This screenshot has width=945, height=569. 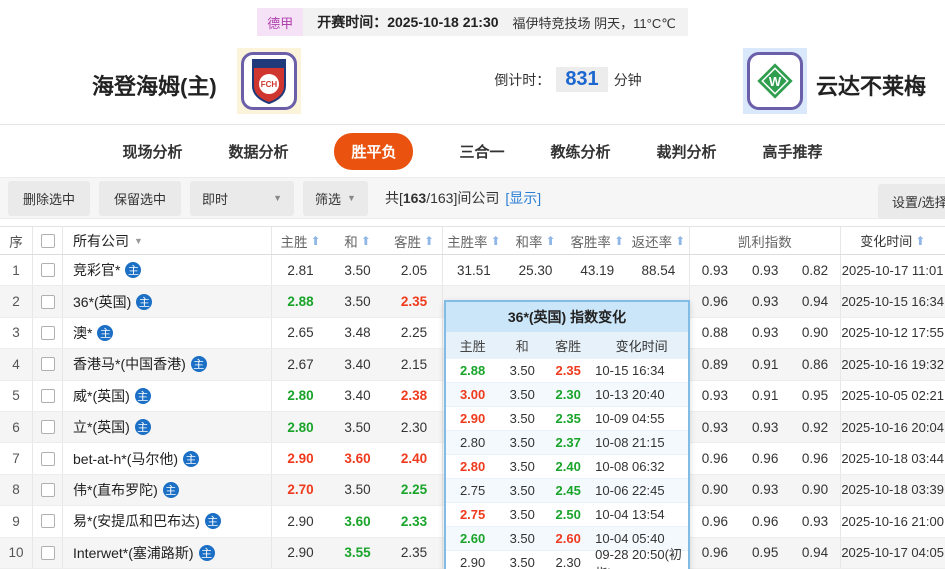 I want to click on popup-draw-odds: 3.50, so click(x=522, y=490).